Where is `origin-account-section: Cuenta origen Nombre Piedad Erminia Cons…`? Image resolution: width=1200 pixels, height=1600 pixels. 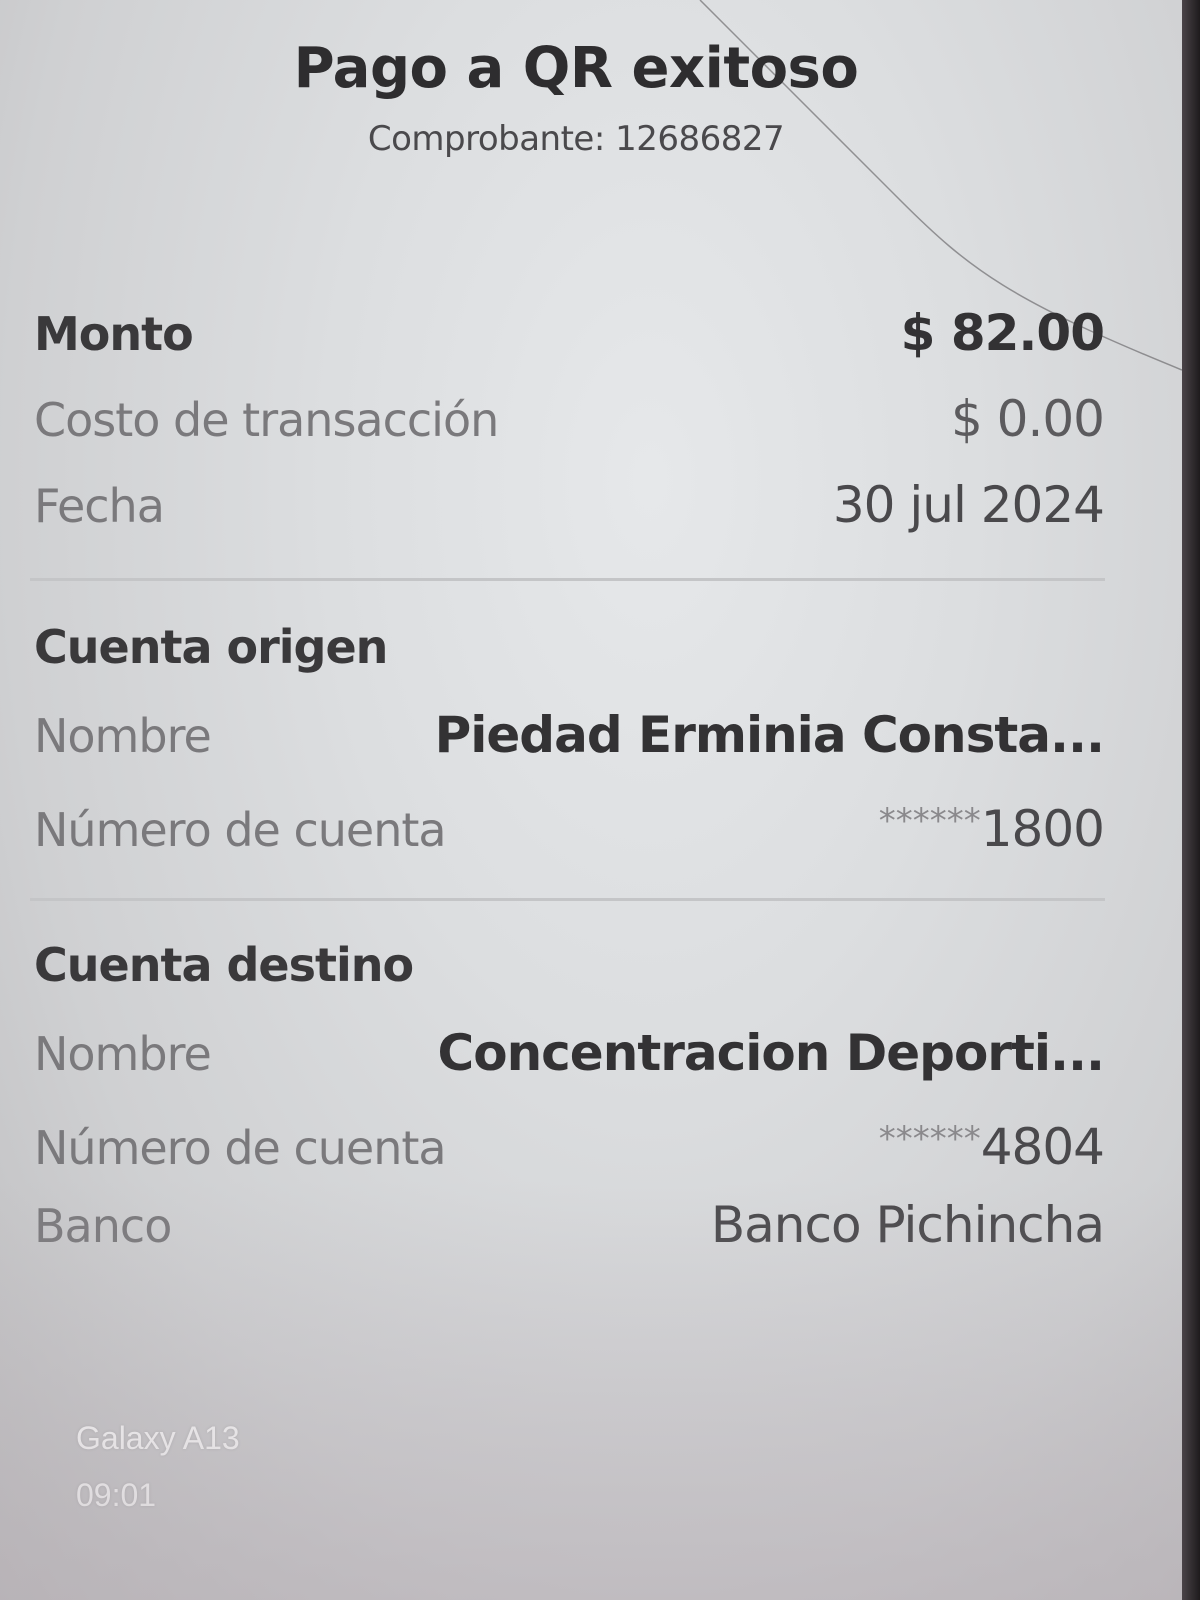 origin-account-section: Cuenta origen Nombre Piedad Erminia Cons… is located at coordinates (569, 733).